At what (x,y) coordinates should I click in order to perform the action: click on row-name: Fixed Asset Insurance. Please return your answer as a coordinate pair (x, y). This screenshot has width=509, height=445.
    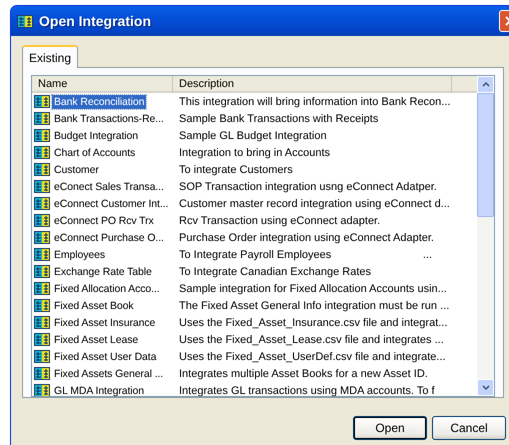
    Looking at the image, I should click on (105, 323).